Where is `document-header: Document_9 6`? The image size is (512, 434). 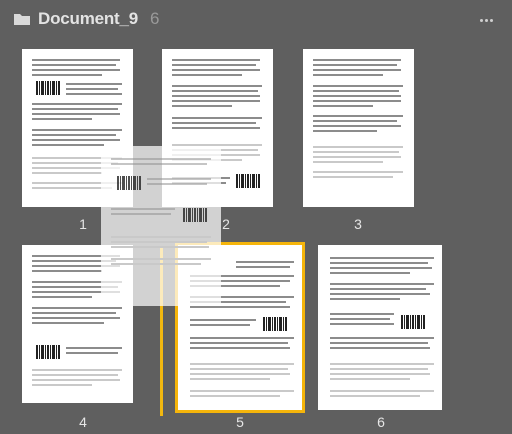 document-header: Document_9 6 is located at coordinates (256, 20).